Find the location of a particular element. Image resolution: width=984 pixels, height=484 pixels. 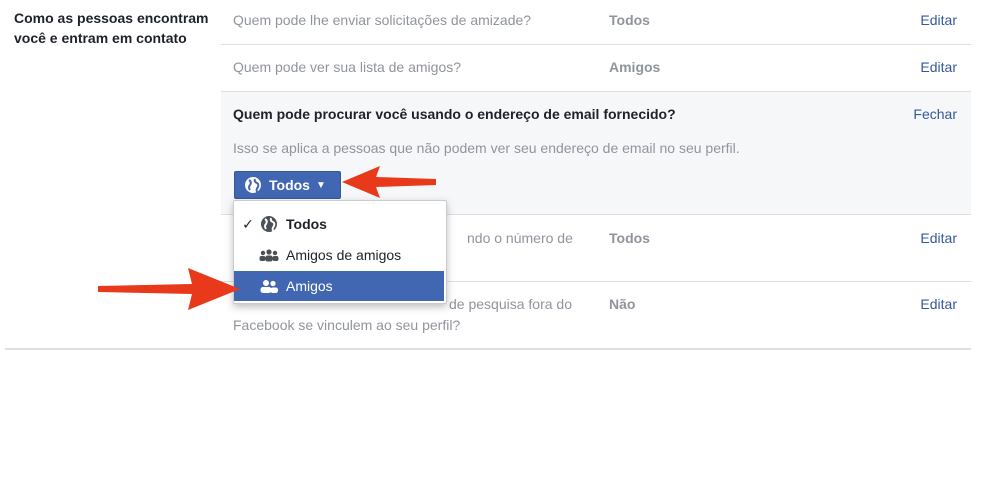

menu-item-label: Amigos de amigos is located at coordinates (344, 255).